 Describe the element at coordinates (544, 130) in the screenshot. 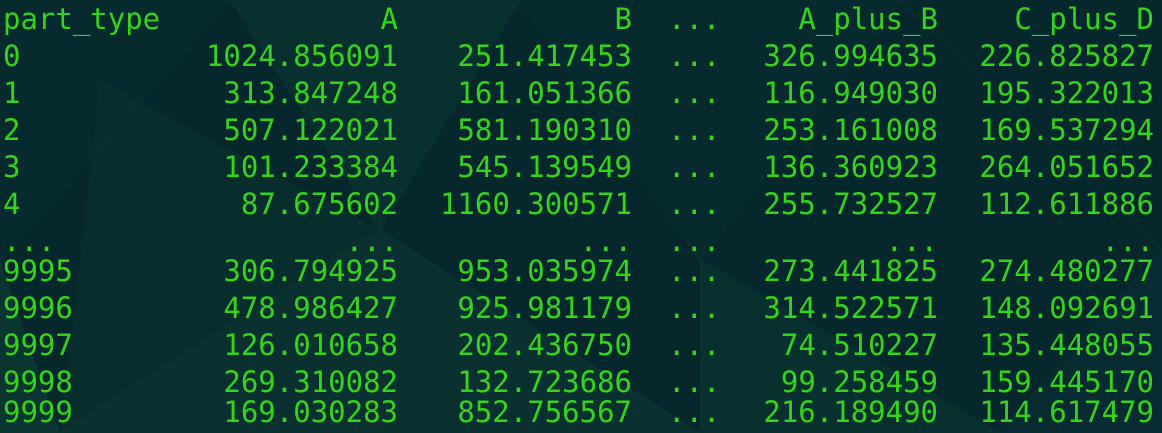

I see `cell-b: 581.190310` at that location.